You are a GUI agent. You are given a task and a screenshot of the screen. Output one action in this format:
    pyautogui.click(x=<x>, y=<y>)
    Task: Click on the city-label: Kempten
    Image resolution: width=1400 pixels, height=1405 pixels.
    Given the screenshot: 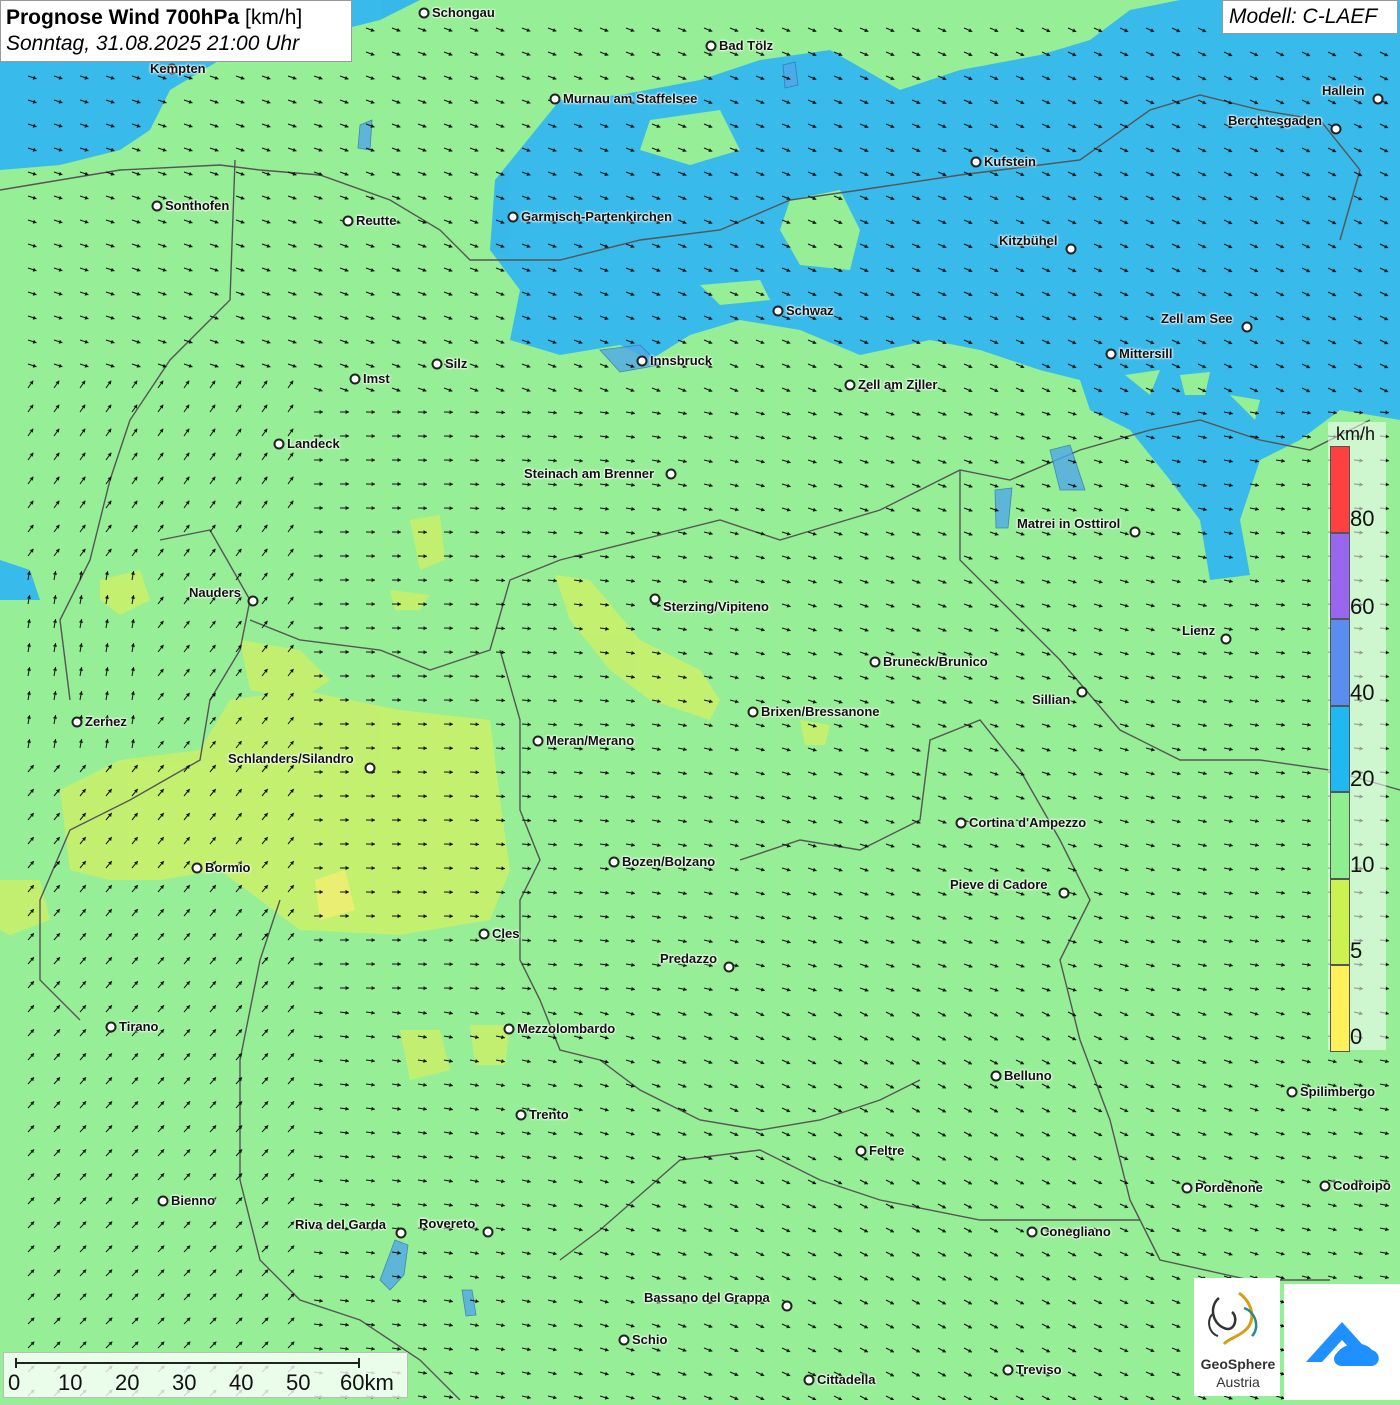 What is the action you would take?
    pyautogui.click(x=178, y=68)
    